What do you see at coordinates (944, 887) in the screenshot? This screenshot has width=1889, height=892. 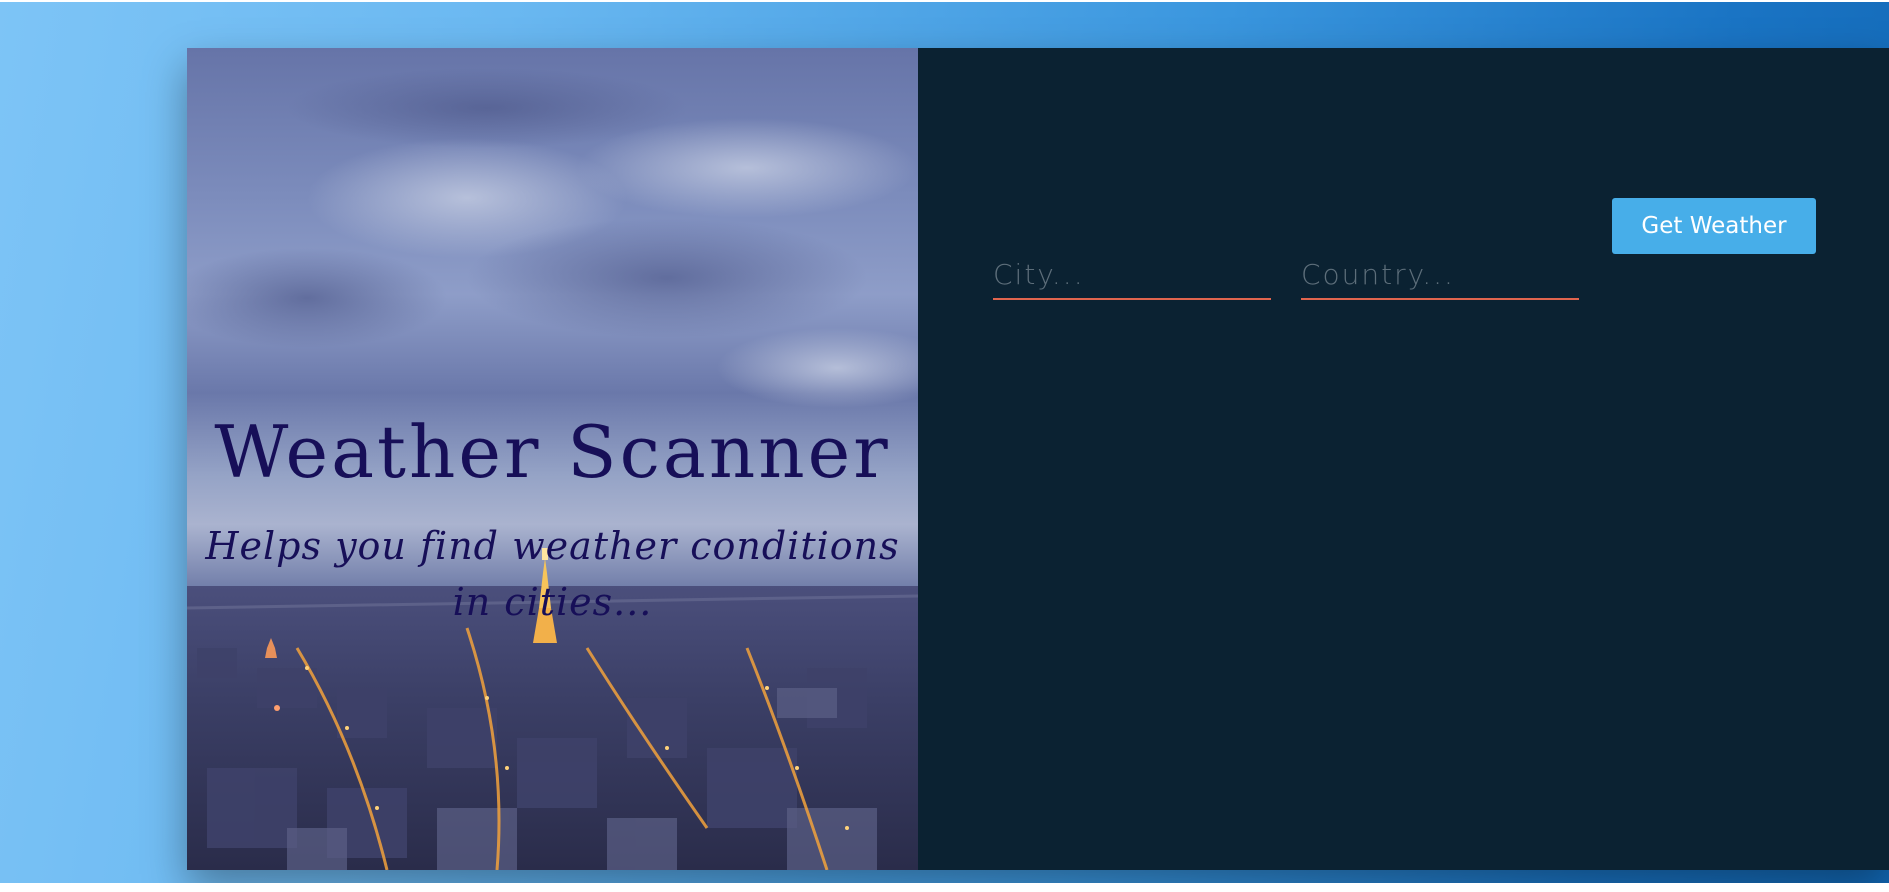 I see `bottom-border` at bounding box center [944, 887].